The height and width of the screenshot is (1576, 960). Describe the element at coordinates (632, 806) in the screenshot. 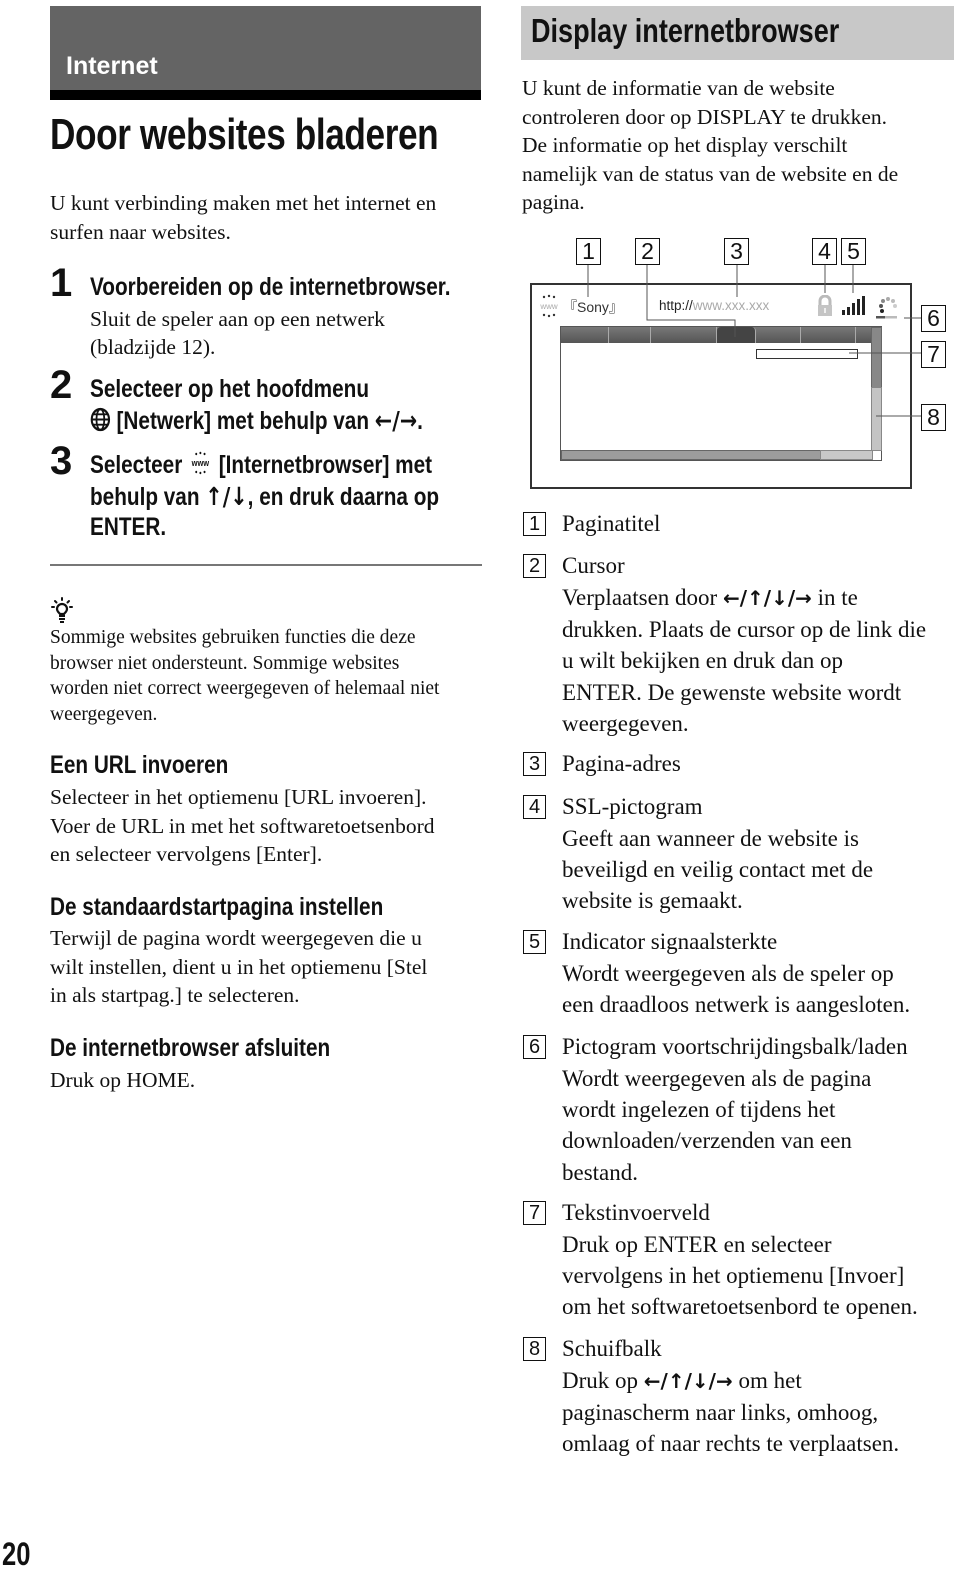

I see `legend-title: SSL-pictogram` at that location.